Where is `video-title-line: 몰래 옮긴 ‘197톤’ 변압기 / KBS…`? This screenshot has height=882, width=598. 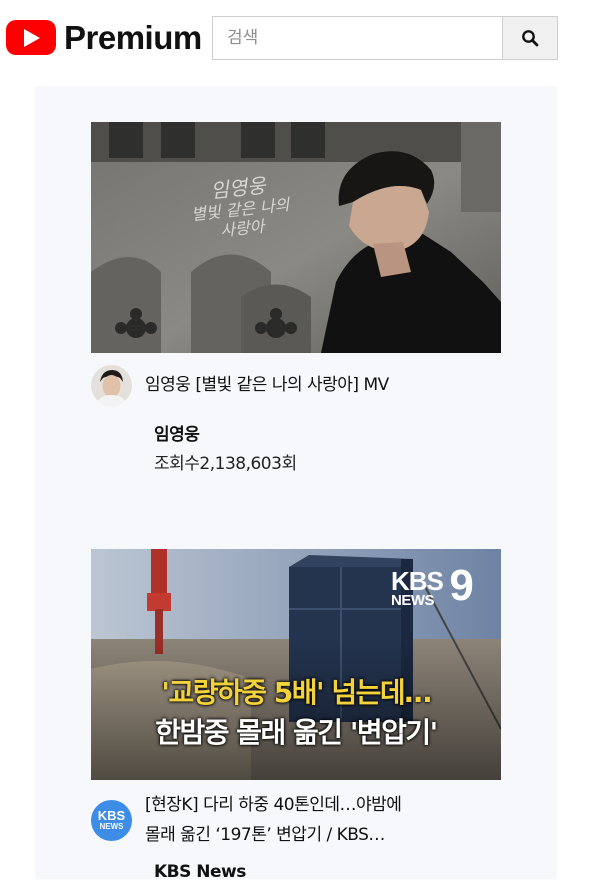
video-title-line: 몰래 옮긴 ‘197톤’ 변압기 / KBS… is located at coordinates (265, 835).